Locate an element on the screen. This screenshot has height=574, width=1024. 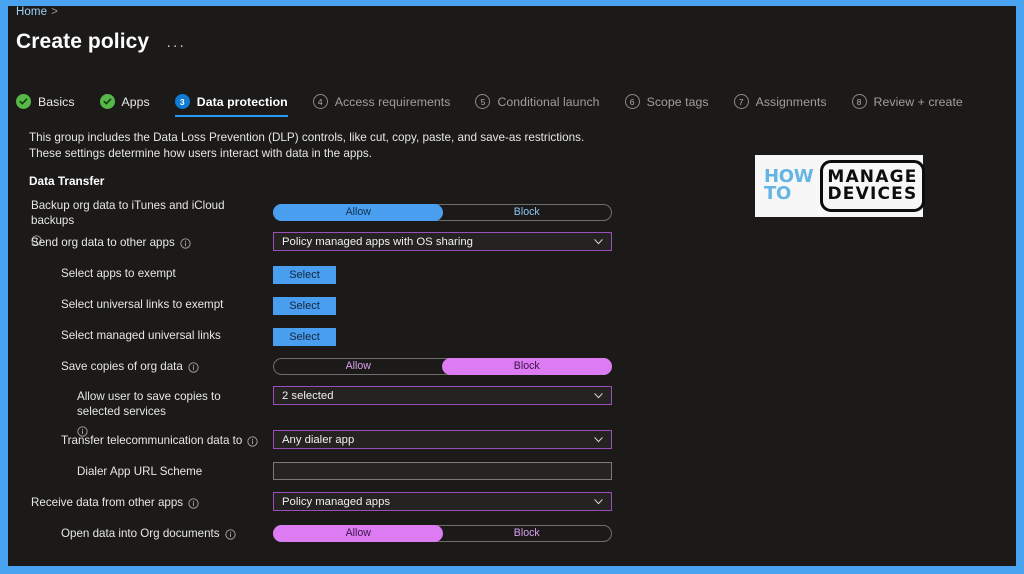
step-number-badge: 8 is located at coordinates (859, 101).